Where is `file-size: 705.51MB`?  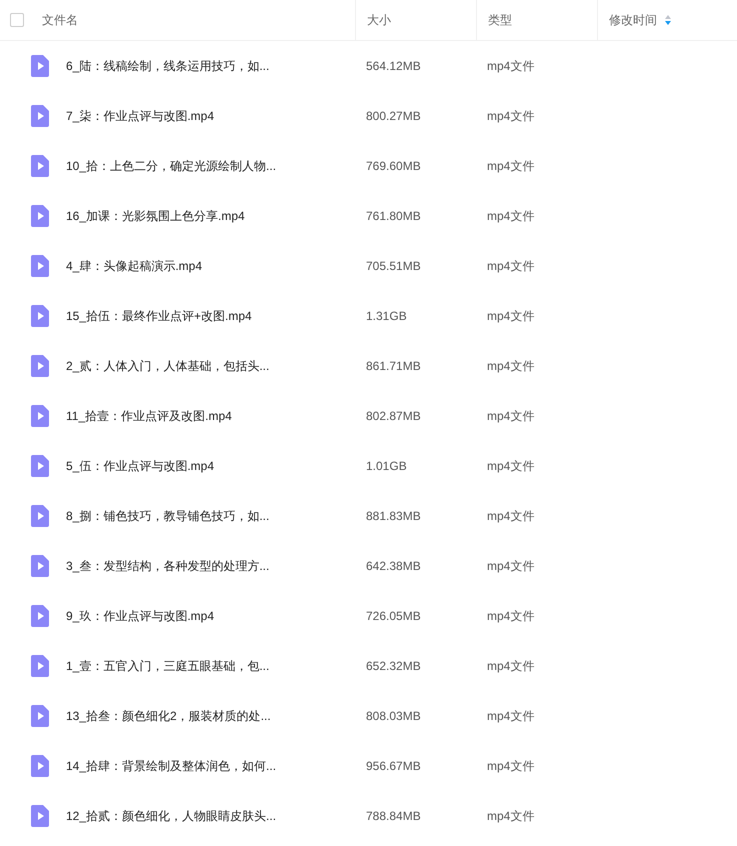
file-size: 705.51MB is located at coordinates (393, 266).